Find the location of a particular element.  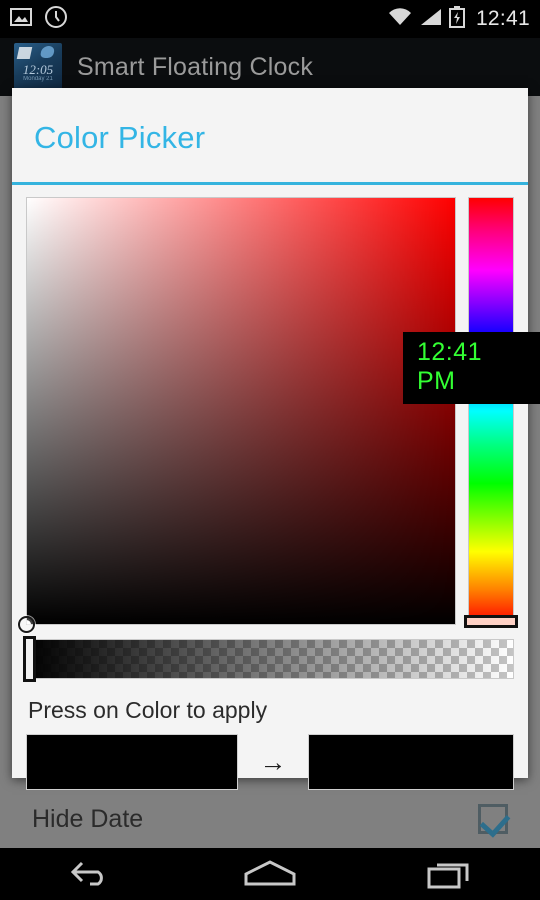

status-bar-notifications is located at coordinates (39, 19).